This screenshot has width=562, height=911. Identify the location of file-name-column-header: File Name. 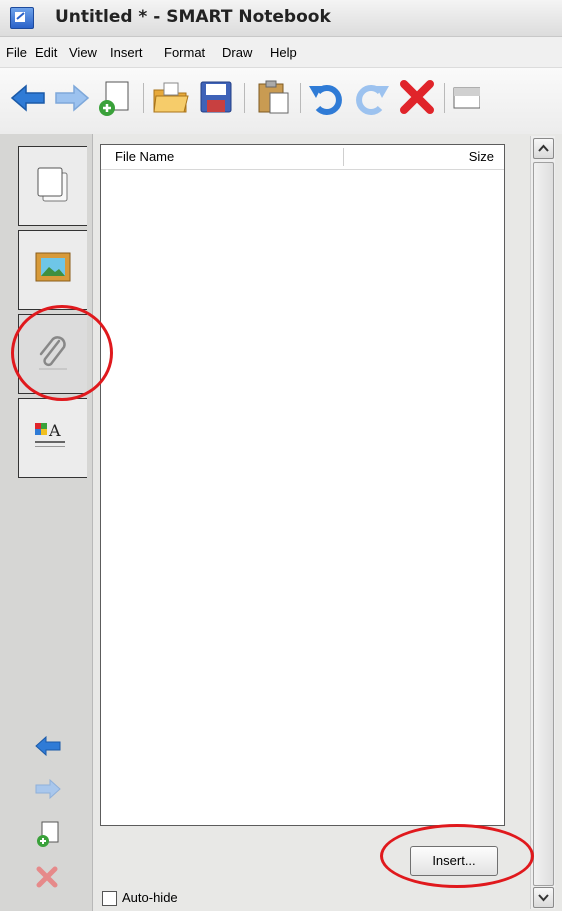
(144, 156).